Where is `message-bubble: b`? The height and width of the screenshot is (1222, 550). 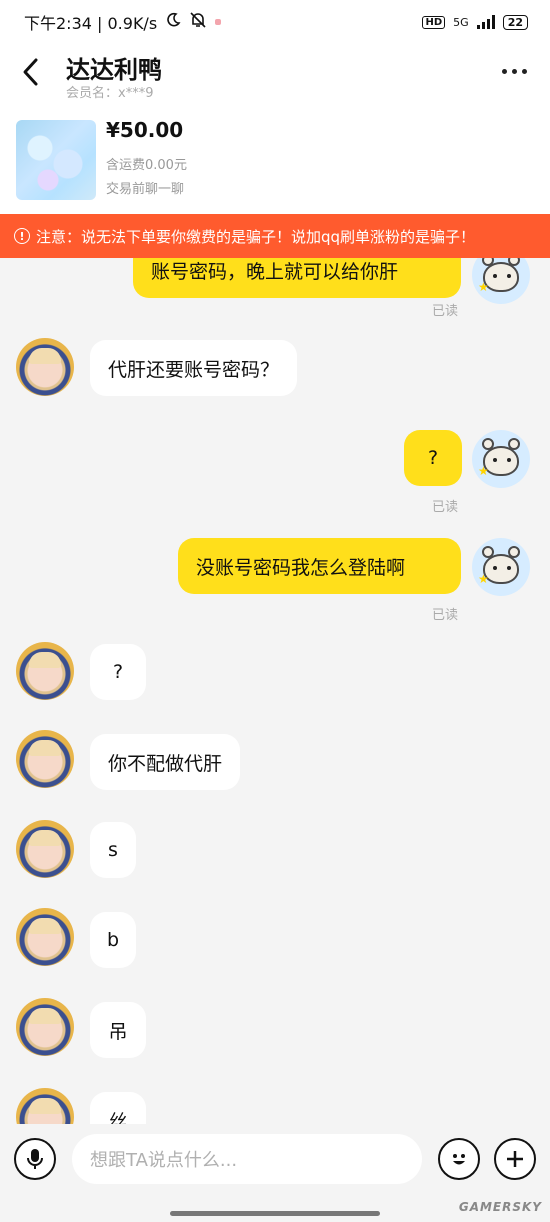 message-bubble: b is located at coordinates (113, 940).